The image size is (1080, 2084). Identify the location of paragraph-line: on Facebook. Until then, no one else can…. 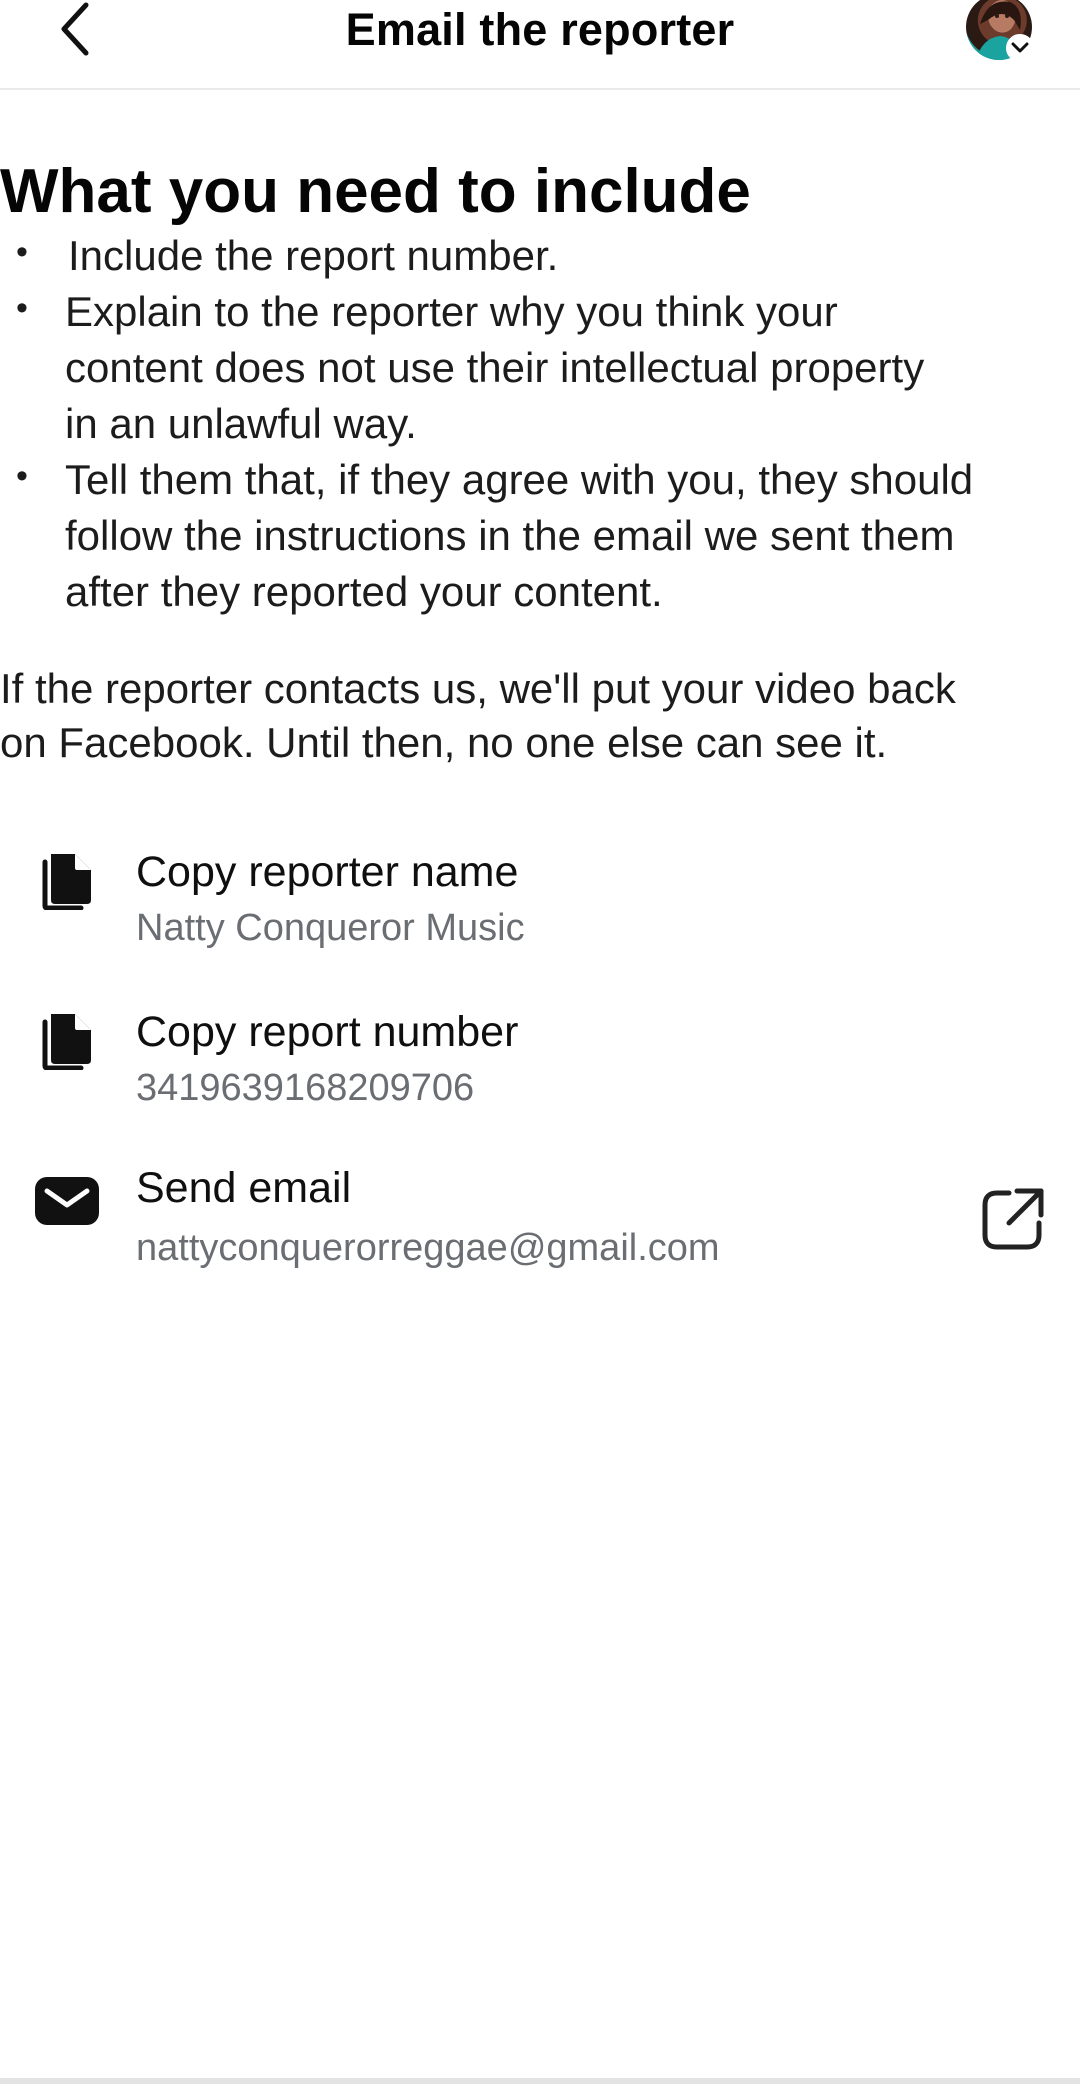
(444, 742).